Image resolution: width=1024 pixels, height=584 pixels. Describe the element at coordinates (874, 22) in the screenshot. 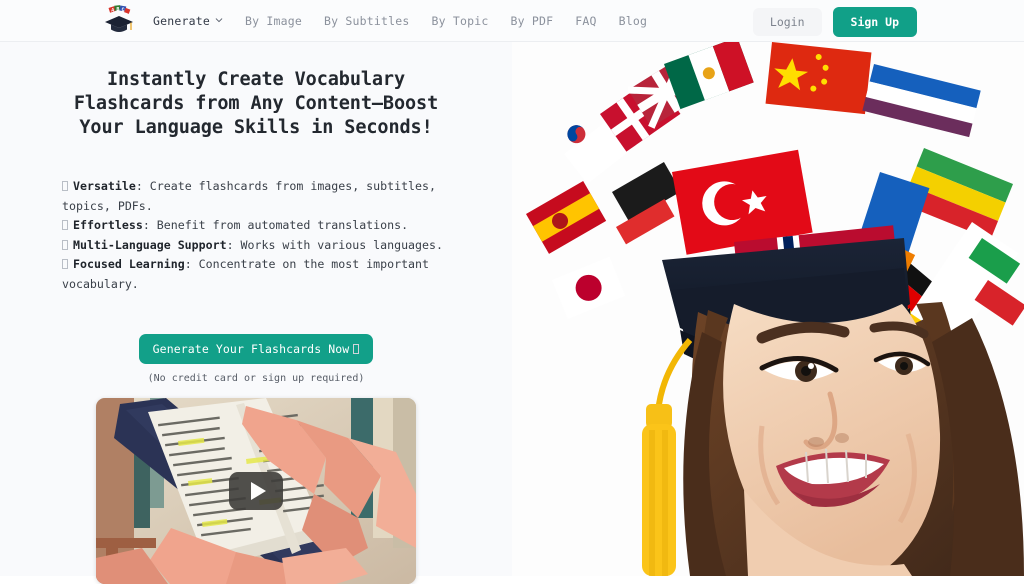

I see `signup-button: Sign Up` at that location.